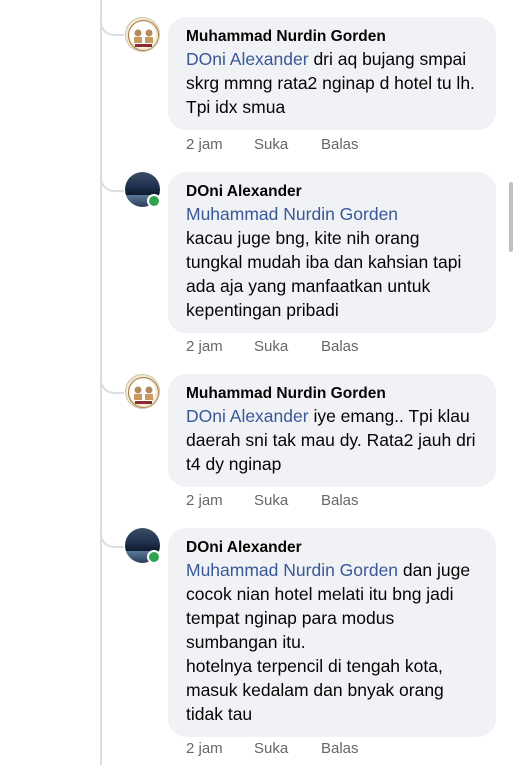 This screenshot has width=513, height=765. What do you see at coordinates (511, 217) in the screenshot?
I see `scrollbar` at bounding box center [511, 217].